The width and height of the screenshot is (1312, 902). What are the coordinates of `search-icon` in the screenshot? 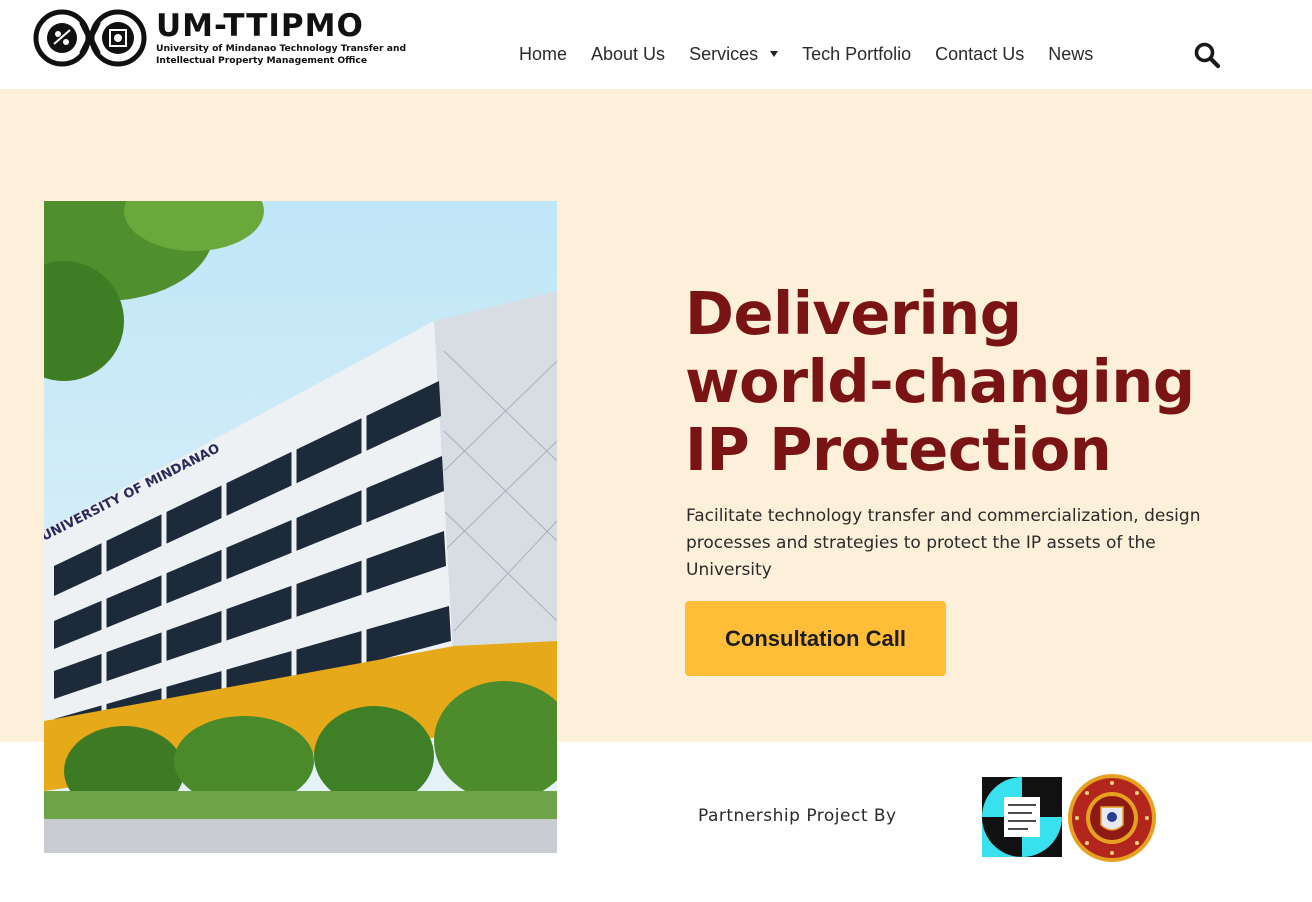 It's located at (1207, 55).